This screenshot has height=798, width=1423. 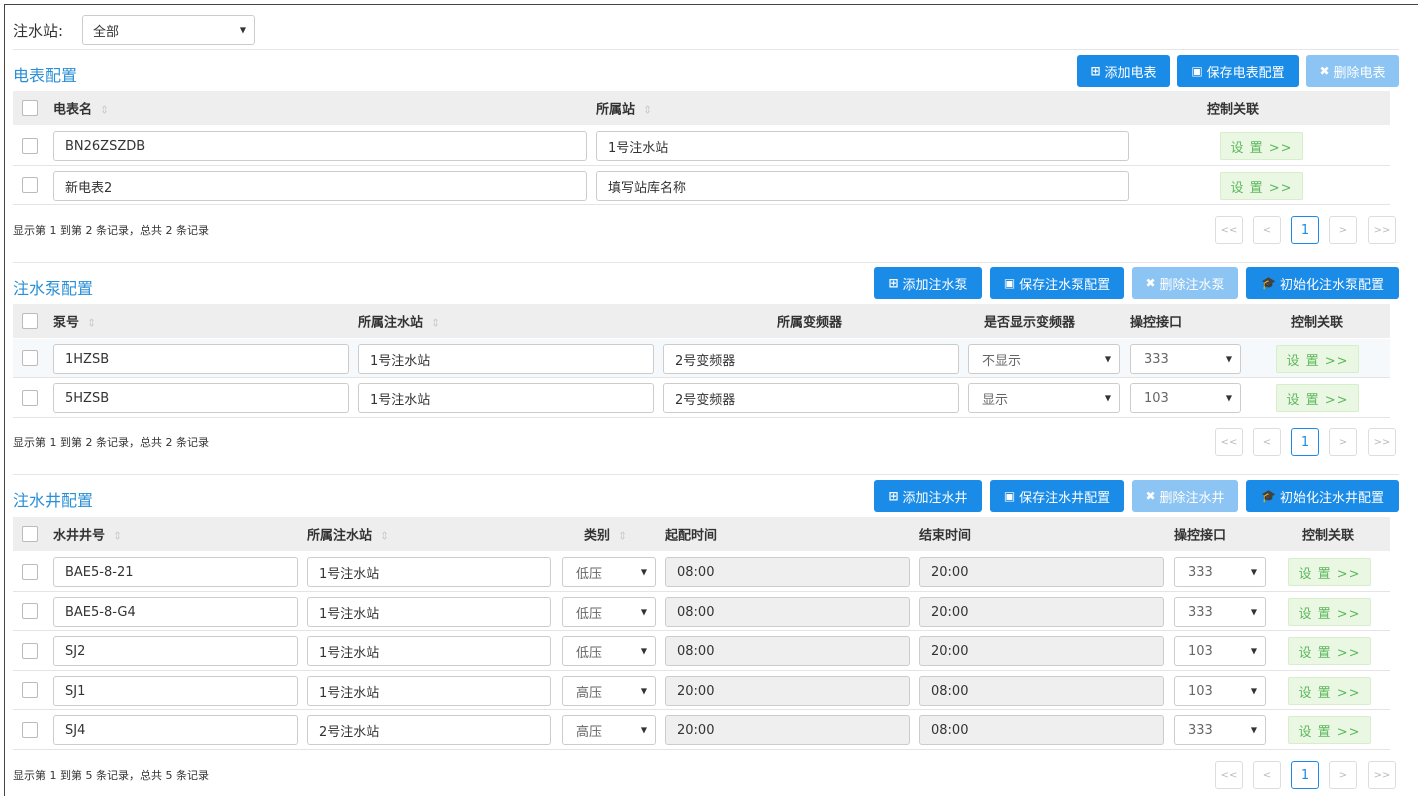 I want to click on header-well-no: 水井井号 ⇕, so click(x=87, y=534).